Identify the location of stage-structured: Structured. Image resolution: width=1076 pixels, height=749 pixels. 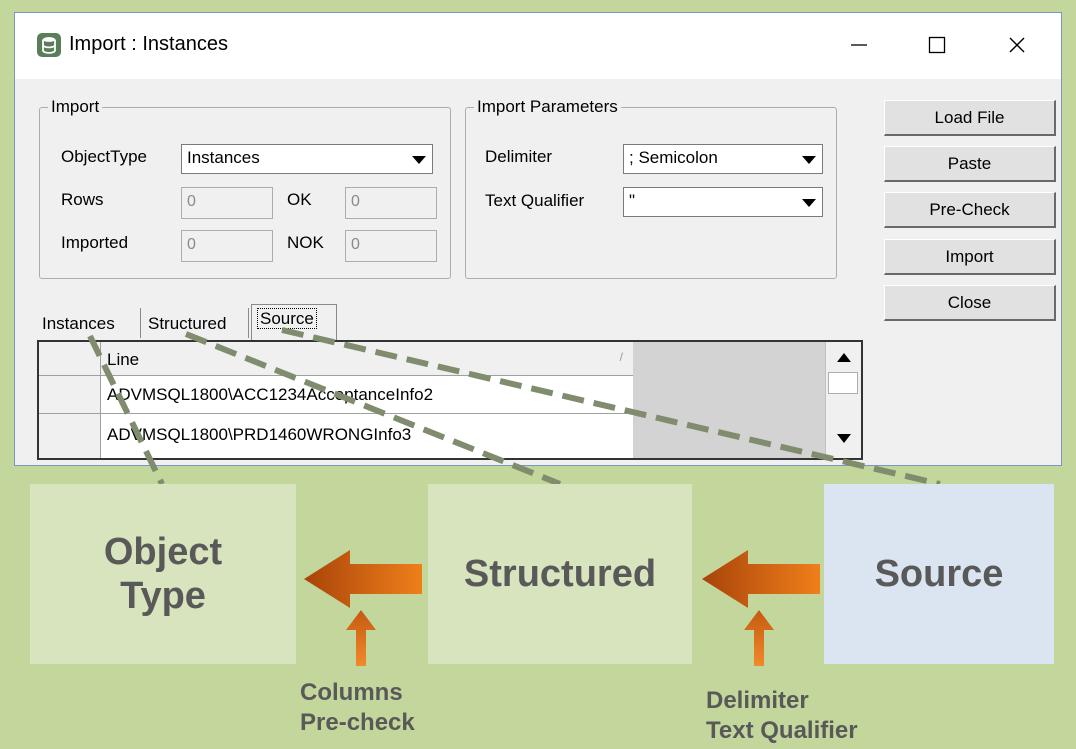
(560, 574).